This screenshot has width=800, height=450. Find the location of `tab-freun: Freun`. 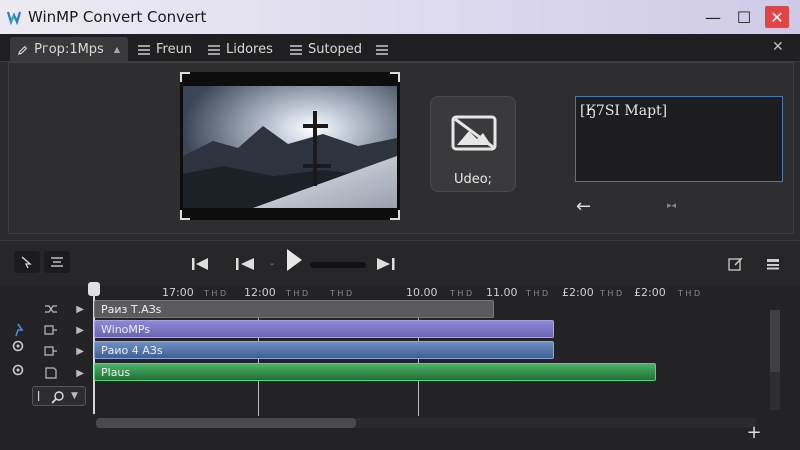

tab-freun: Freun is located at coordinates (165, 49).